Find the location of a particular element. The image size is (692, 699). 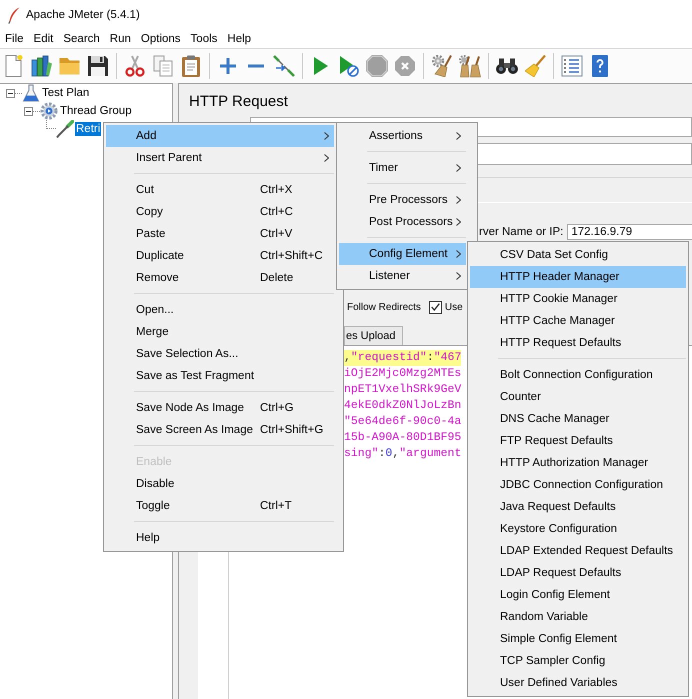

menu-item: Save as Test Fragment is located at coordinates (220, 376).